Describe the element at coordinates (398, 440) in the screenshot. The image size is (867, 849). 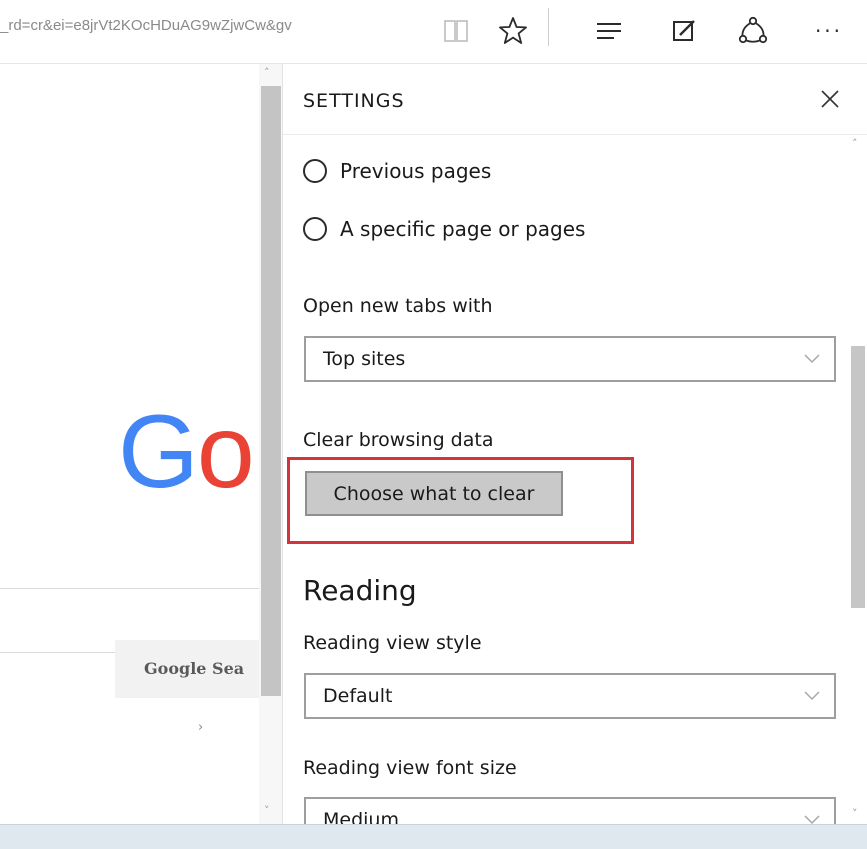
I see `clear-data-label: Clear browsing data` at that location.